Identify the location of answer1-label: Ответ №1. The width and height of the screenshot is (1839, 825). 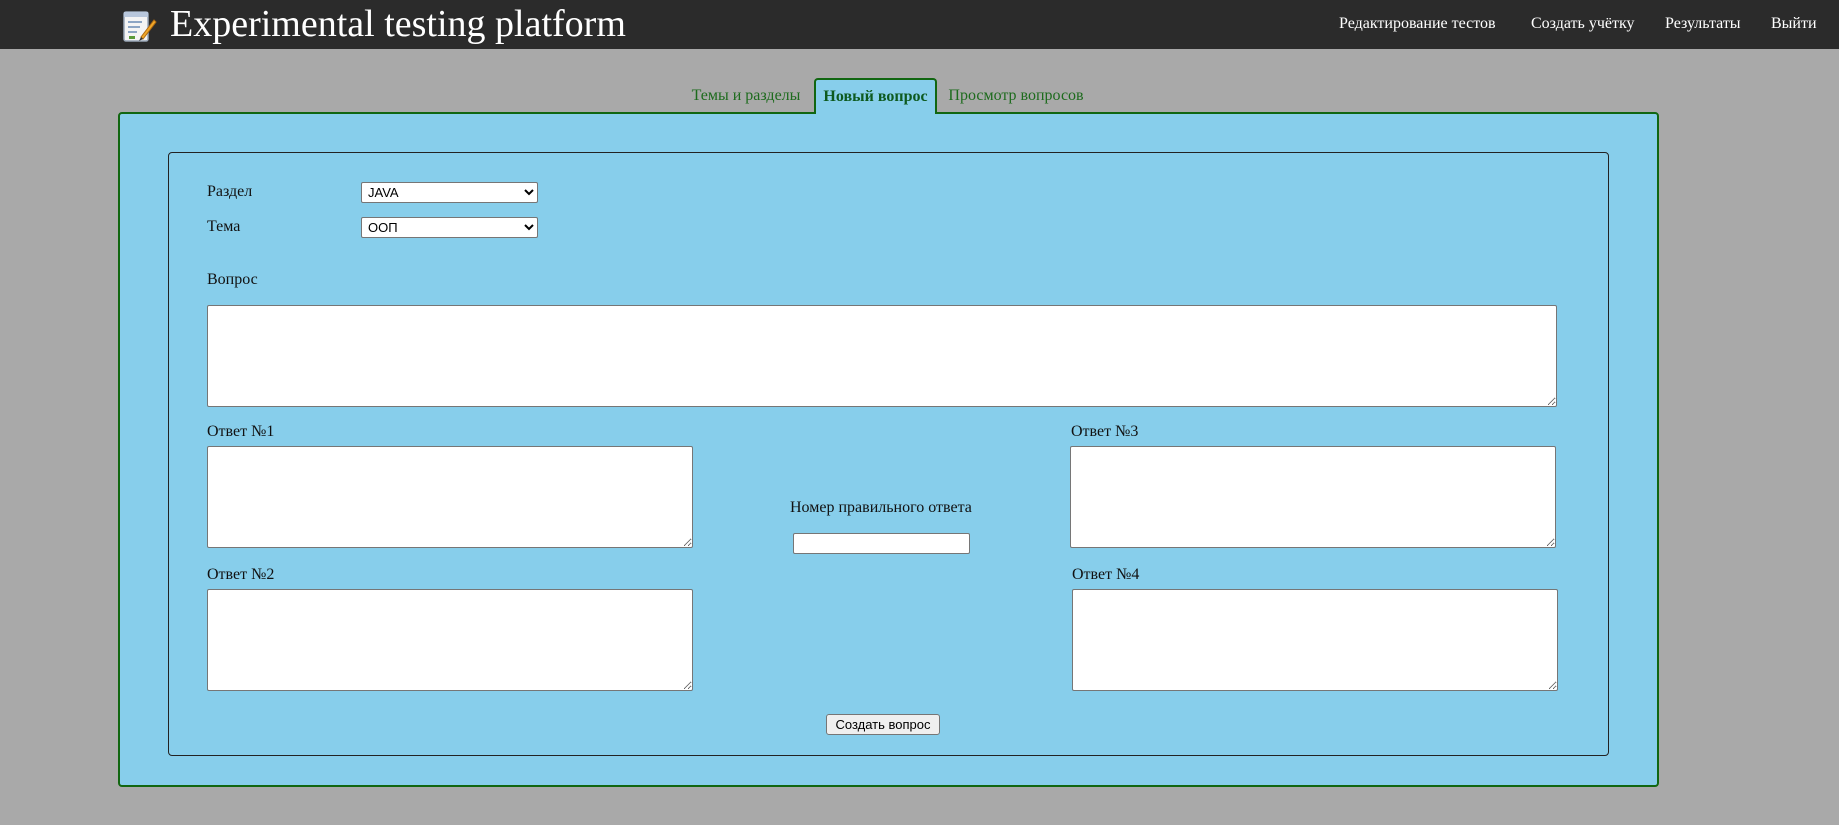
(241, 431).